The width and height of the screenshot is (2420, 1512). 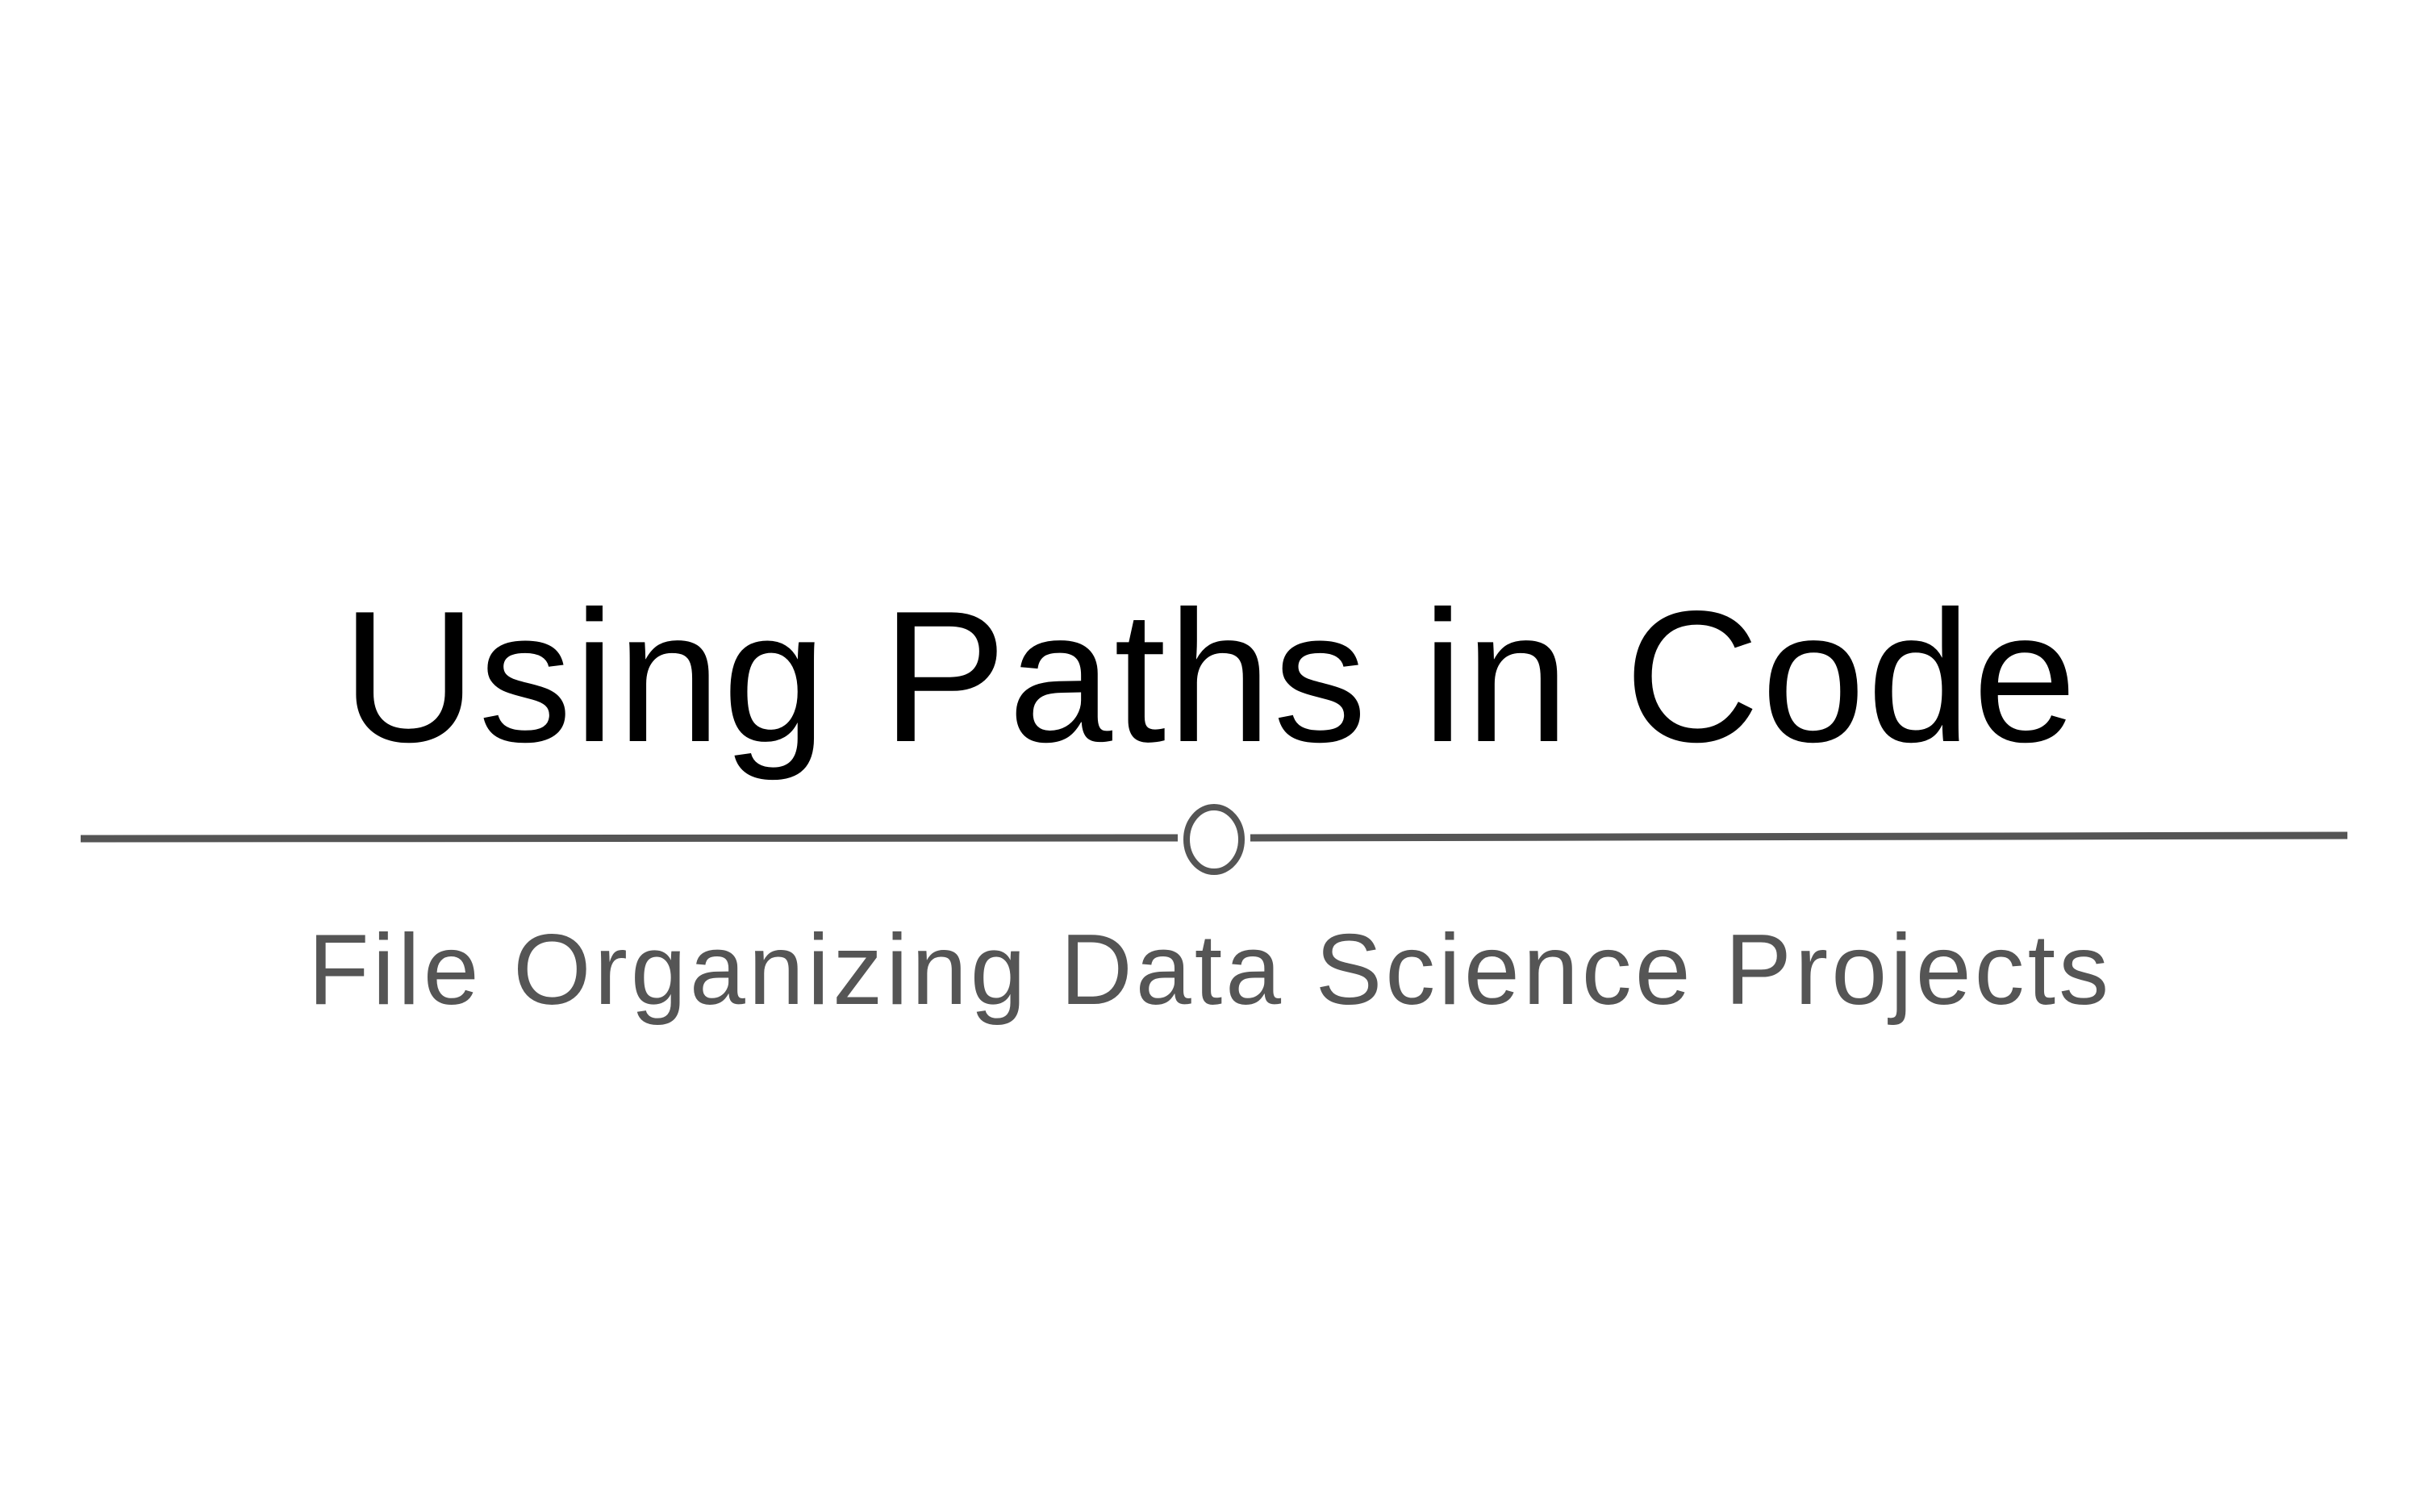 What do you see at coordinates (1210, 677) in the screenshot?
I see `slide-title: Using Paths in Code` at bounding box center [1210, 677].